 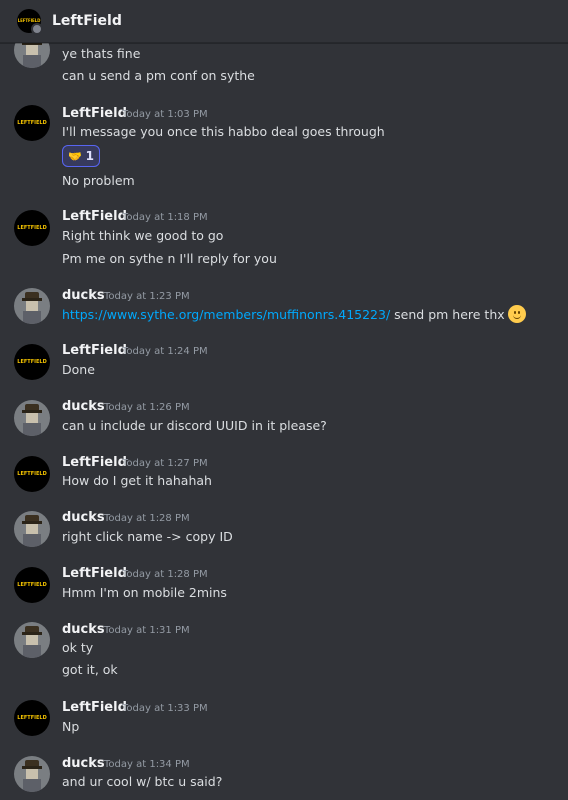 What do you see at coordinates (90, 669) in the screenshot?
I see `message-text: got it, ok` at bounding box center [90, 669].